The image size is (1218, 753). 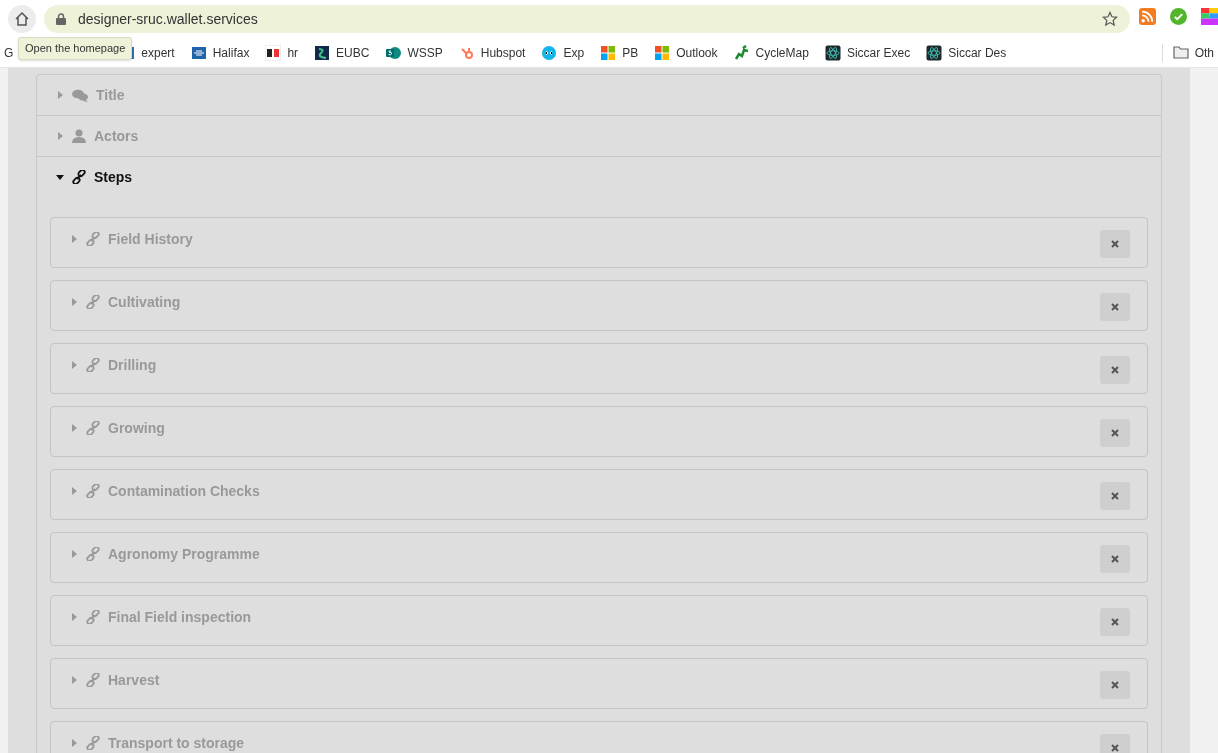 I want to click on folder-icon, so click(x=1180, y=52).